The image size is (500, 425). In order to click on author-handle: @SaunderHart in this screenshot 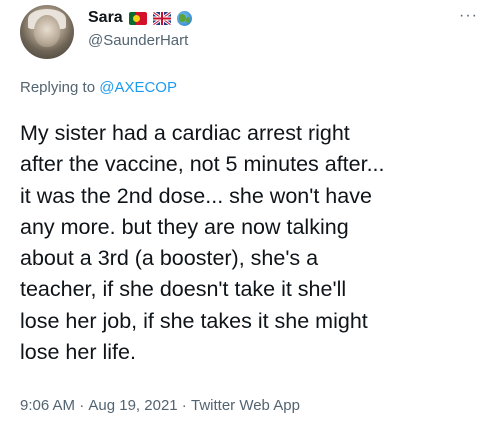, I will do `click(138, 40)`.